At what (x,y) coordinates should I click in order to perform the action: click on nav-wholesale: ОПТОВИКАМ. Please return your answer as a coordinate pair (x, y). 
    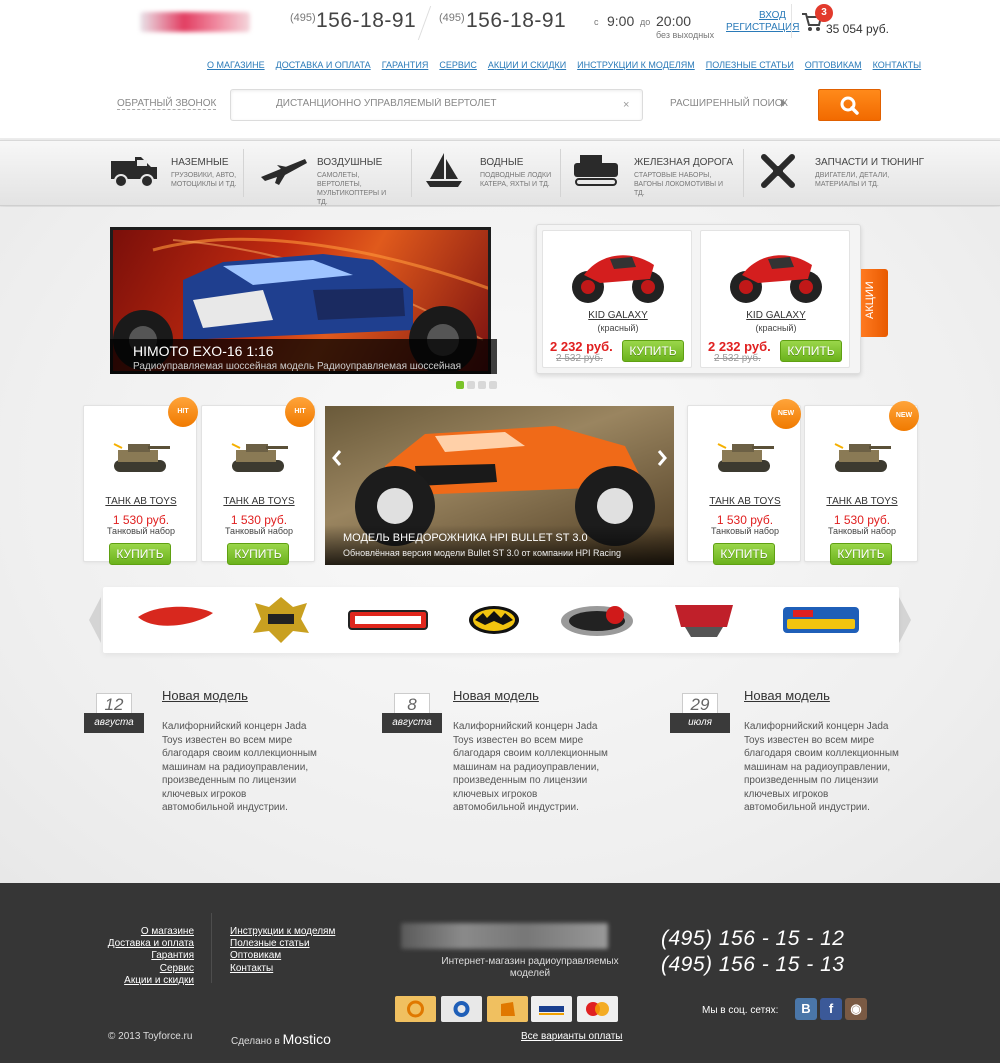
    Looking at the image, I should click on (833, 65).